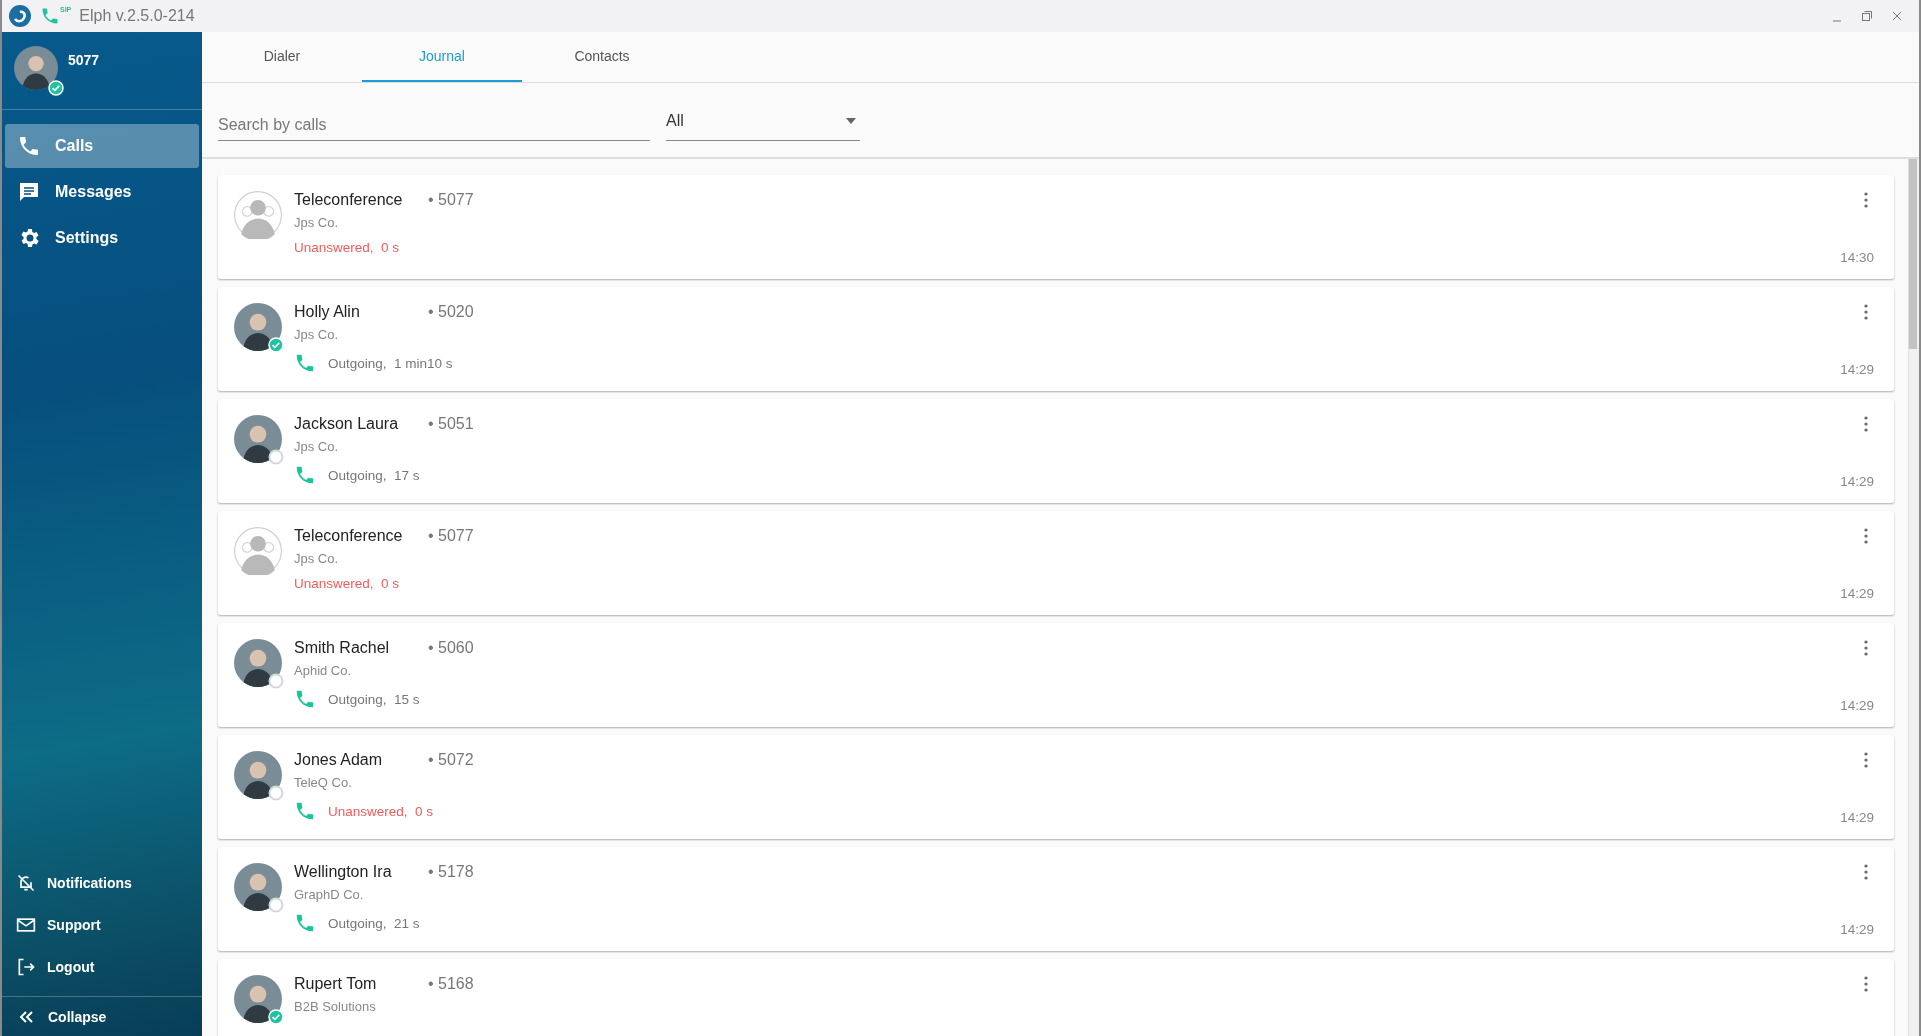 The height and width of the screenshot is (1036, 1921). Describe the element at coordinates (451, 984) in the screenshot. I see `extension-number: • 5168` at that location.